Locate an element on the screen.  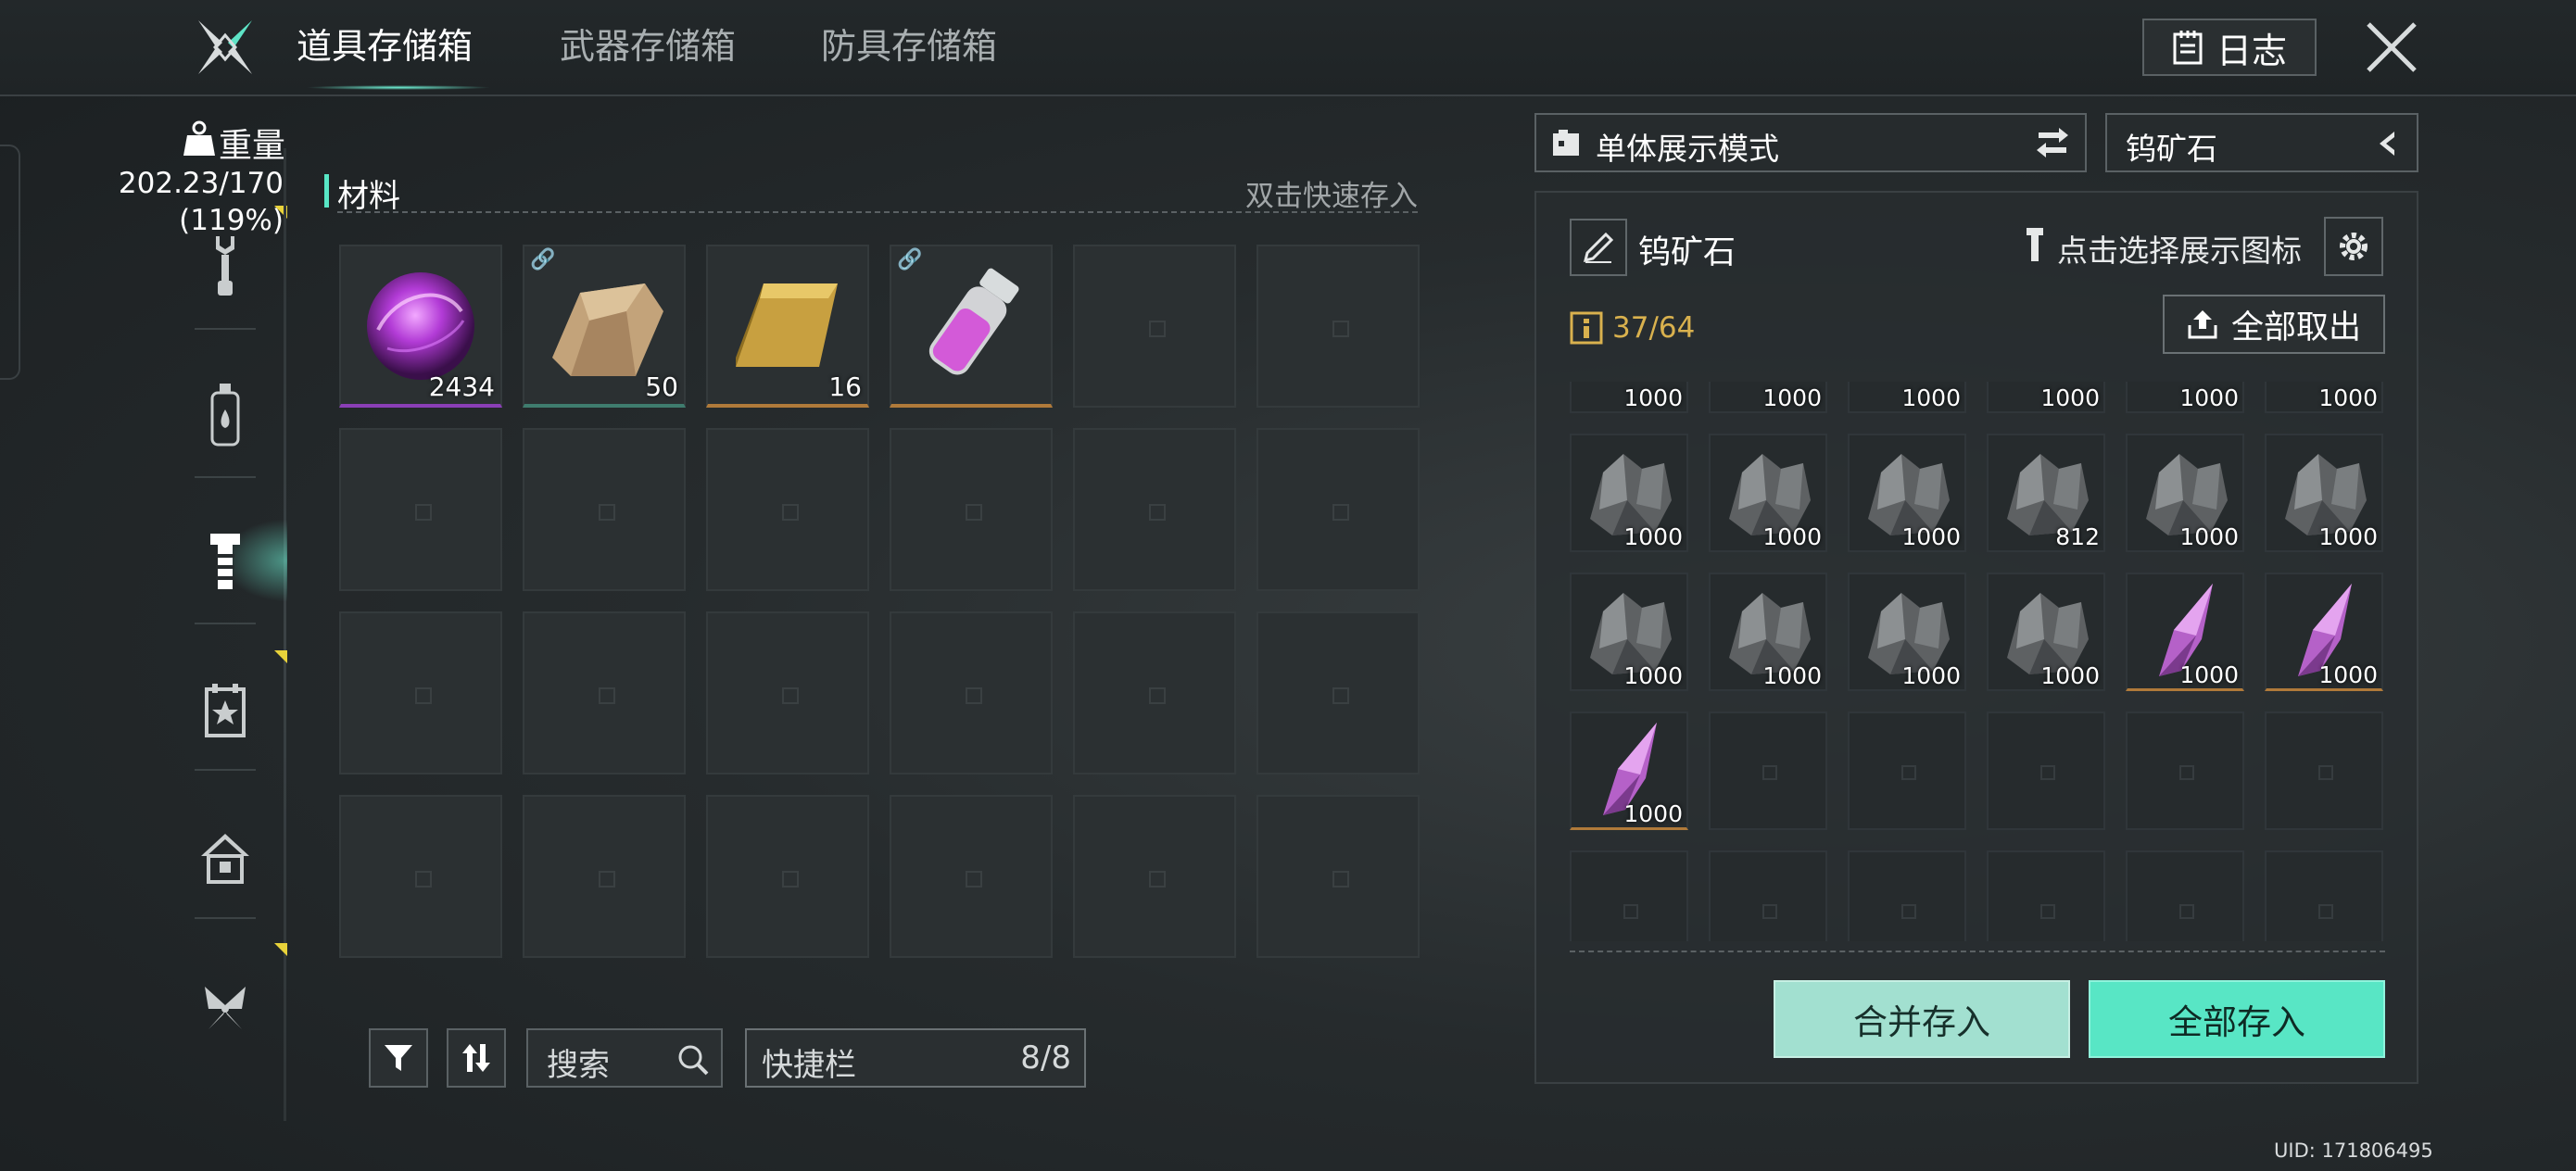
inventory-slot: 🔗 50 is located at coordinates (604, 327).